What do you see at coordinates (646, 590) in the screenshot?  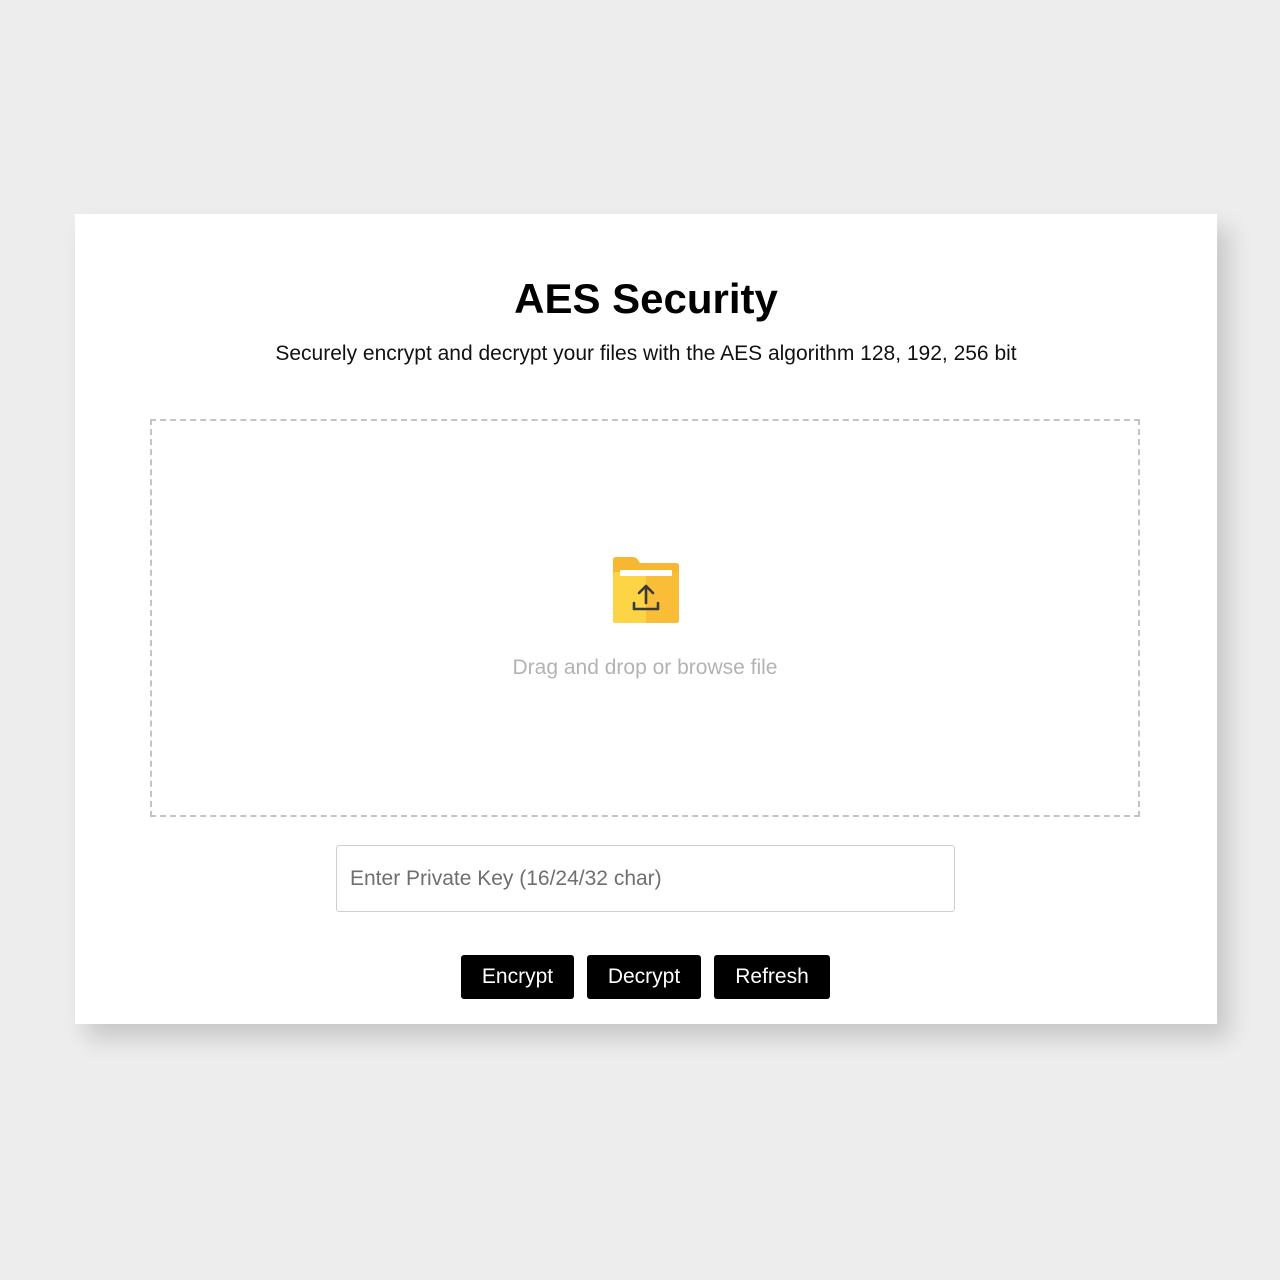 I see `folder-upload-icon` at bounding box center [646, 590].